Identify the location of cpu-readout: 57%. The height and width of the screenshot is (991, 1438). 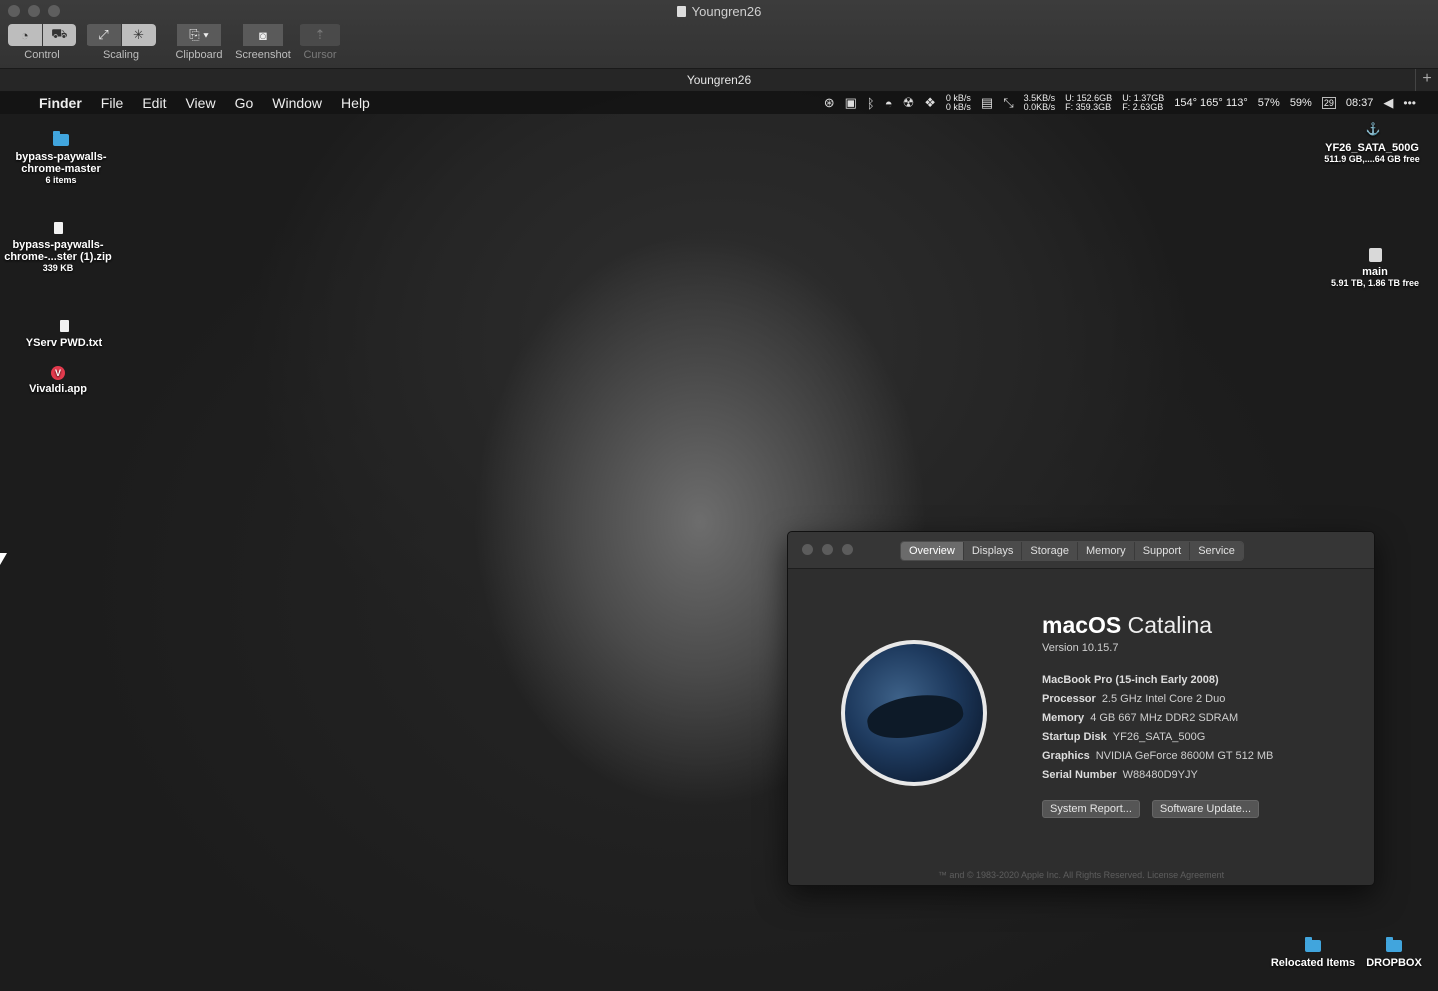
(1269, 103).